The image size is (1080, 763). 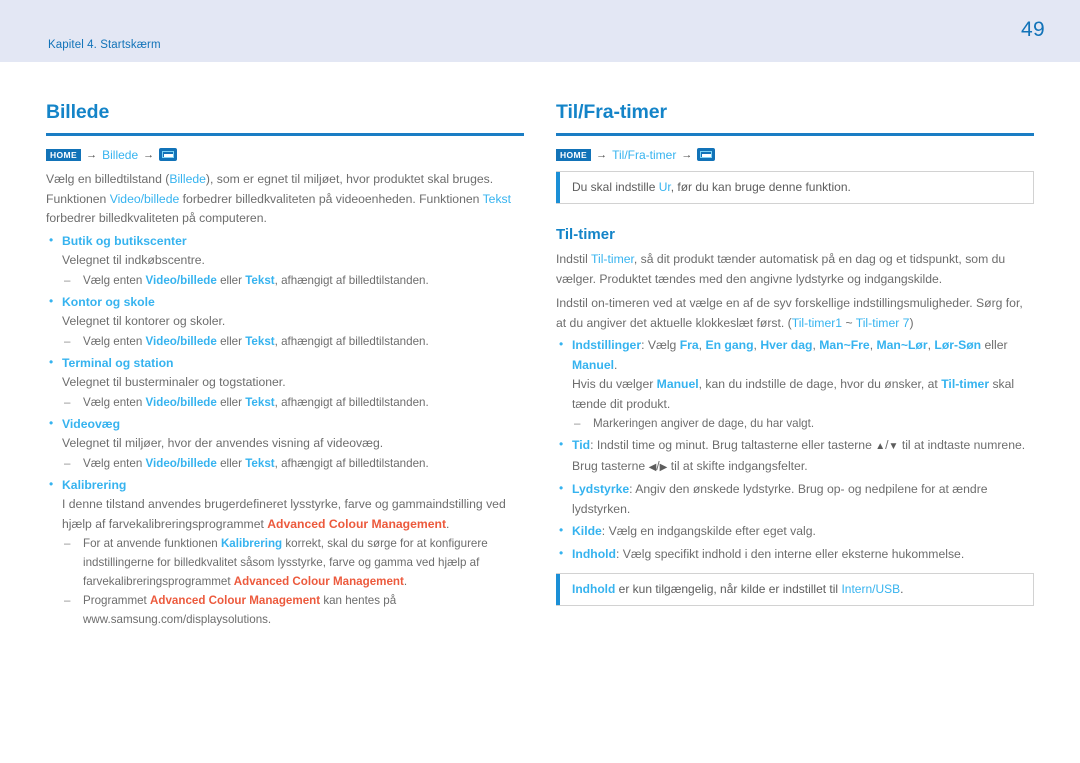 What do you see at coordinates (660, 345) in the screenshot?
I see `list-item-sep: : Vælg` at bounding box center [660, 345].